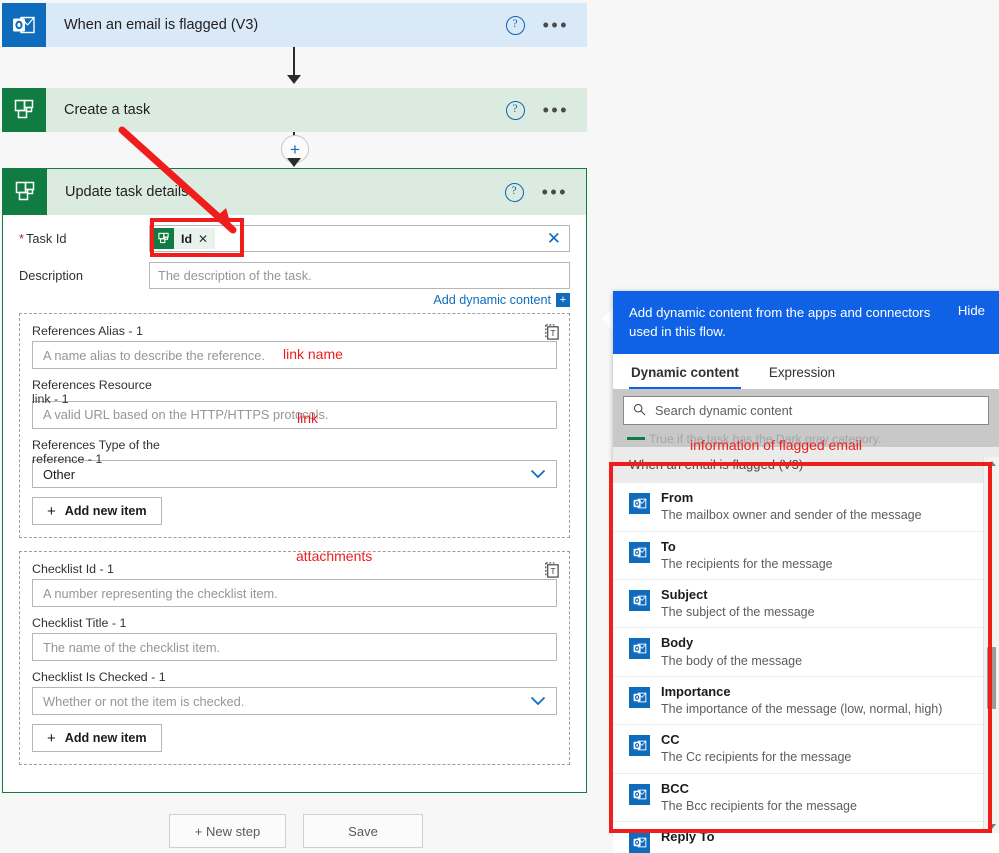 The height and width of the screenshot is (853, 999). I want to click on checklist-add-new-item-button: + Add new item, so click(97, 738).